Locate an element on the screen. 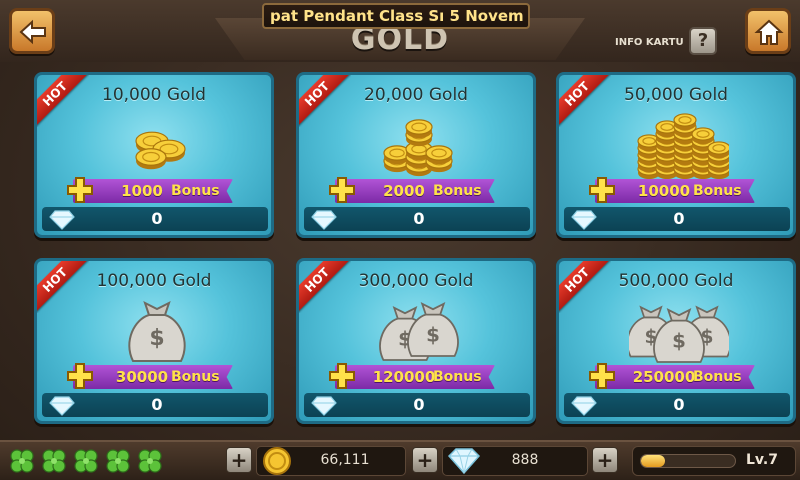 The width and height of the screenshot is (800, 480). pack-title: 300,000 Gold is located at coordinates (416, 281).